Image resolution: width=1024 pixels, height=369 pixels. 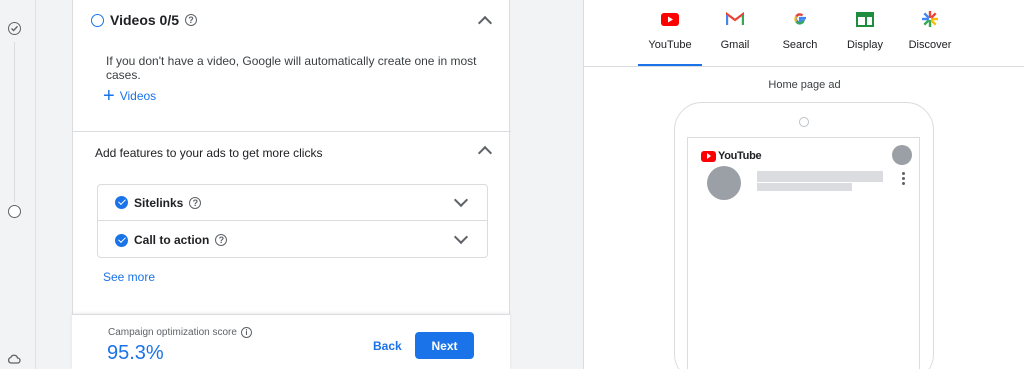 I want to click on features-list: Sitelinks ? Call to action ?, so click(x=292, y=221).